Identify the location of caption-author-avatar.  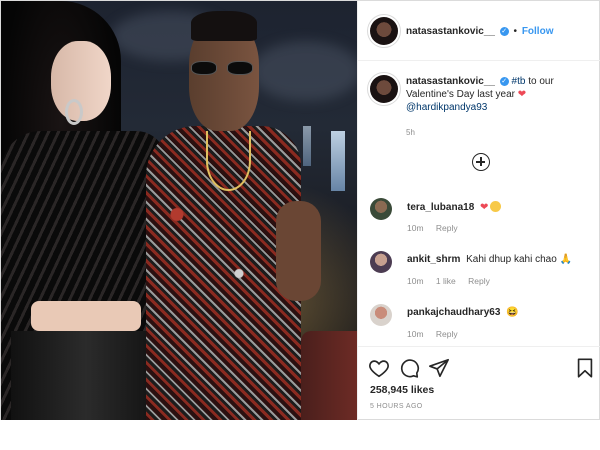
(384, 89).